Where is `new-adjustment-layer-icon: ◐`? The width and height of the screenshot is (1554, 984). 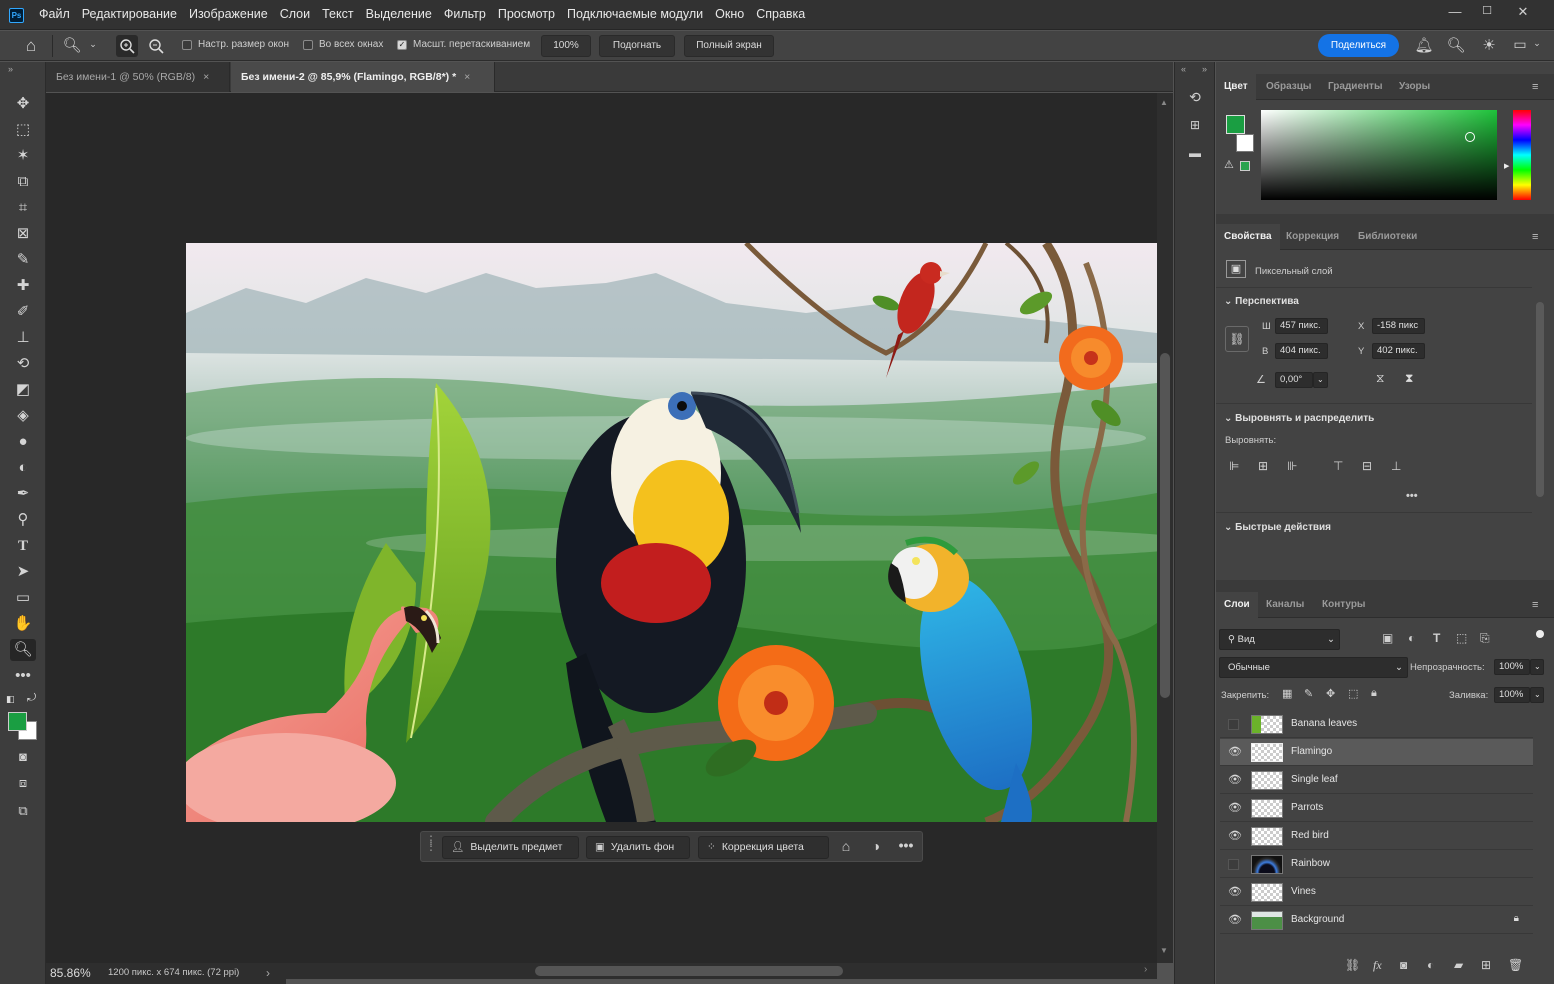 new-adjustment-layer-icon: ◐ is located at coordinates (1430, 965).